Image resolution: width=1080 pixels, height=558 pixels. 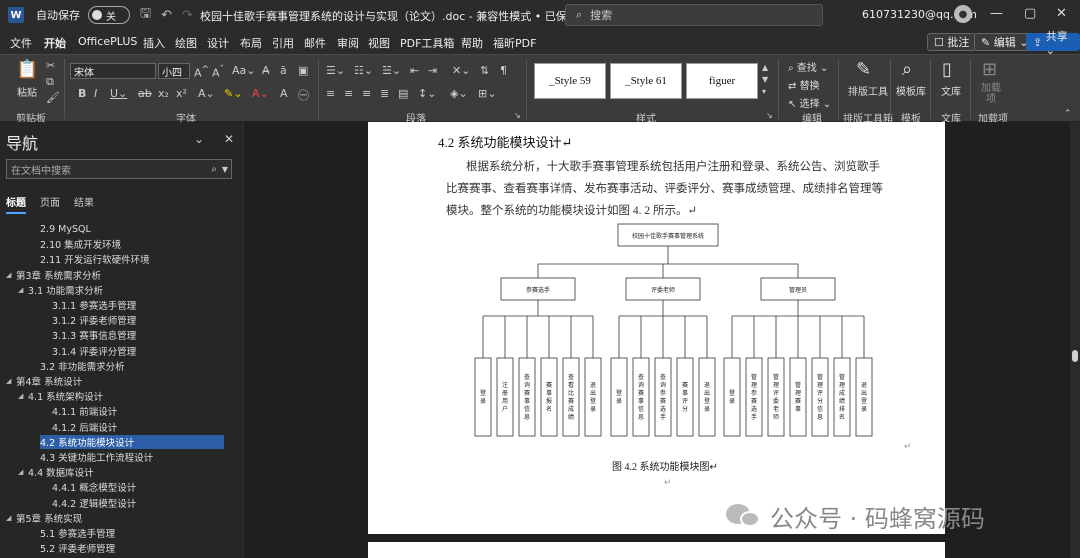 What do you see at coordinates (1053, 43) in the screenshot?
I see `share-button: ⇪ 共享 ⌄` at bounding box center [1053, 43].